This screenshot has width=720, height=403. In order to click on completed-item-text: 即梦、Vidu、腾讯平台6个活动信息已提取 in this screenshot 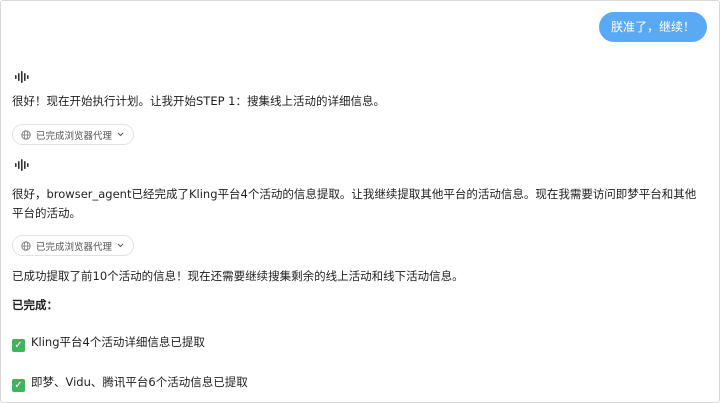, I will do `click(139, 382)`.